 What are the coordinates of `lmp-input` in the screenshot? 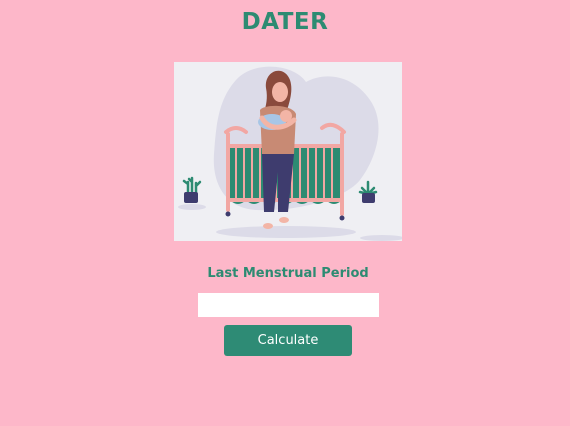 It's located at (288, 305).